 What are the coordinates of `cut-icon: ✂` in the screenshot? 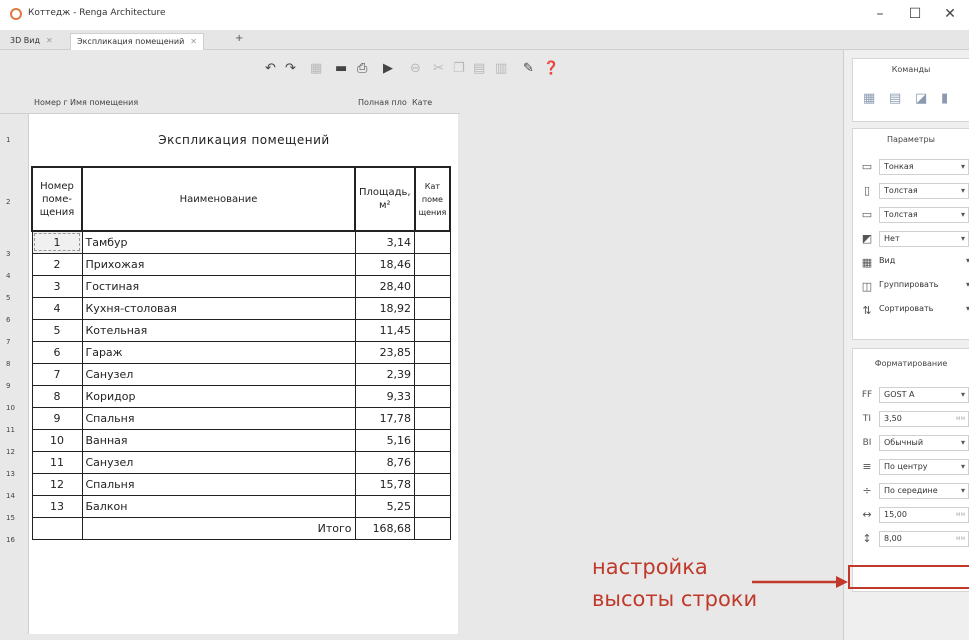 It's located at (438, 69).